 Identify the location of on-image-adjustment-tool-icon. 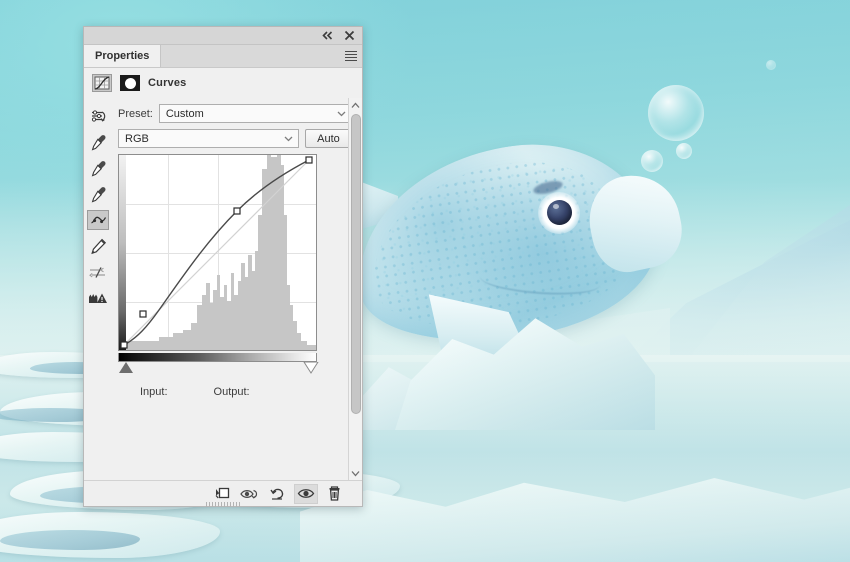
(98, 116).